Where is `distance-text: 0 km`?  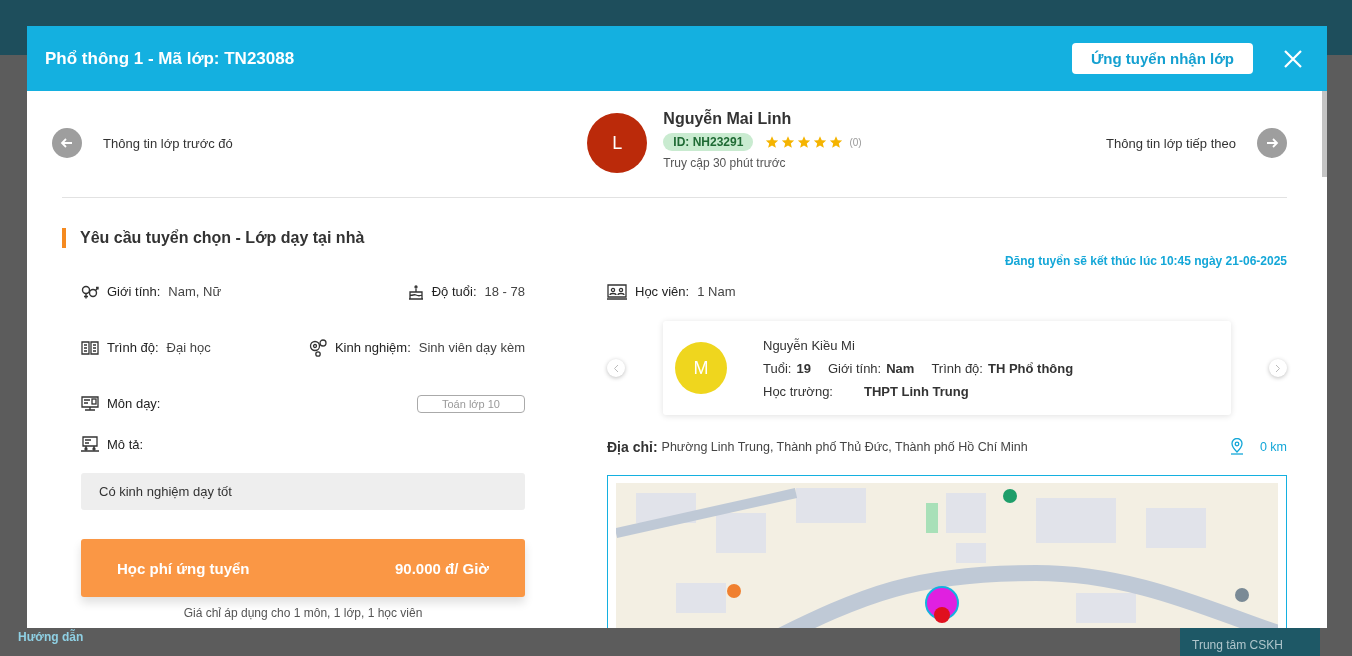 distance-text: 0 km is located at coordinates (1273, 446).